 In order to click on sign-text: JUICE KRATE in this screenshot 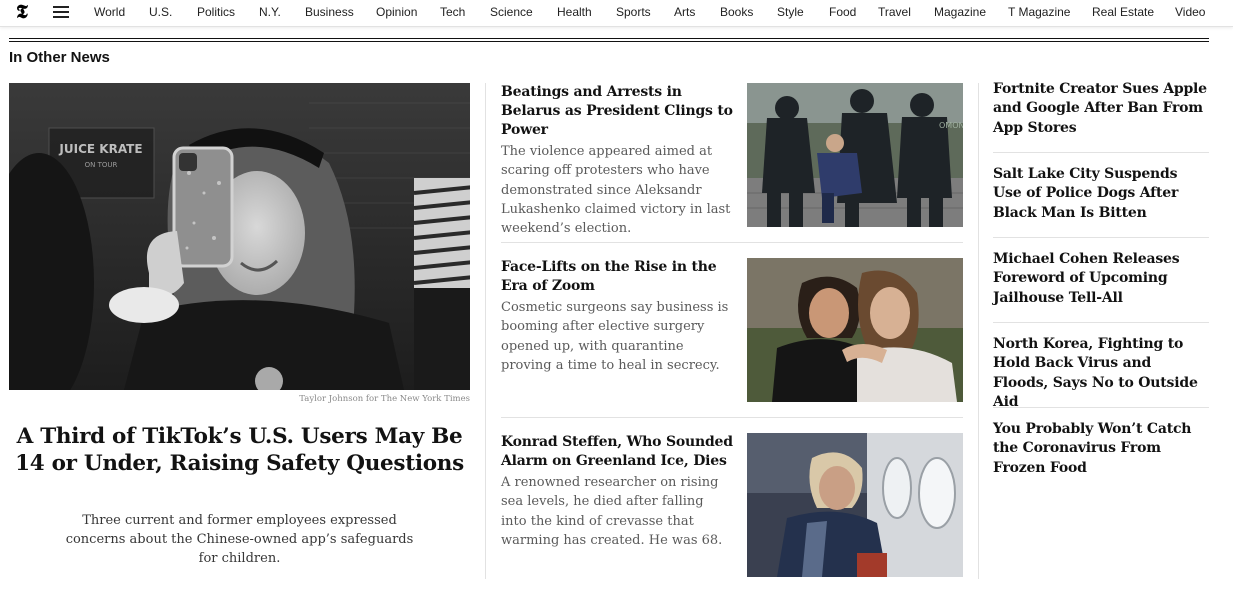, I will do `click(100, 149)`.